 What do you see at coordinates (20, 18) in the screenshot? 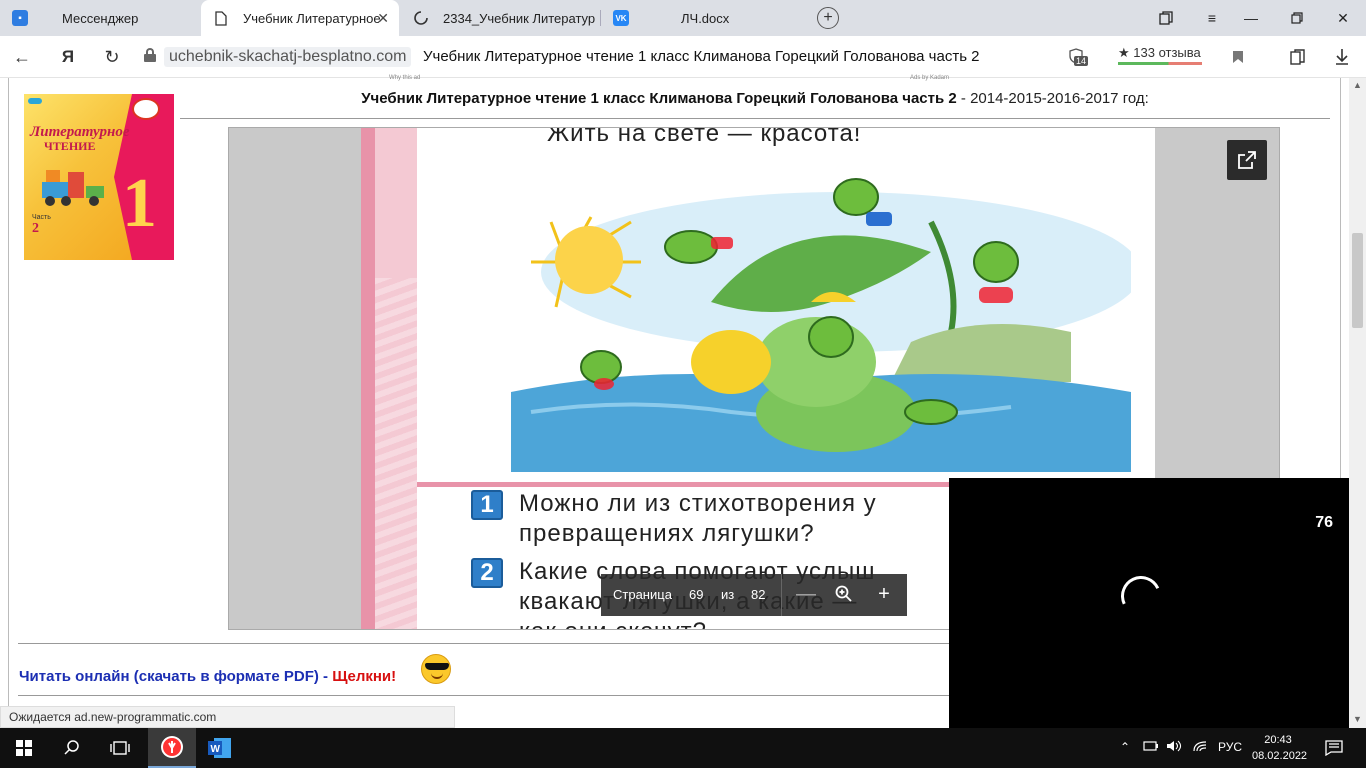
I see `messenger-icon: ▪` at bounding box center [20, 18].